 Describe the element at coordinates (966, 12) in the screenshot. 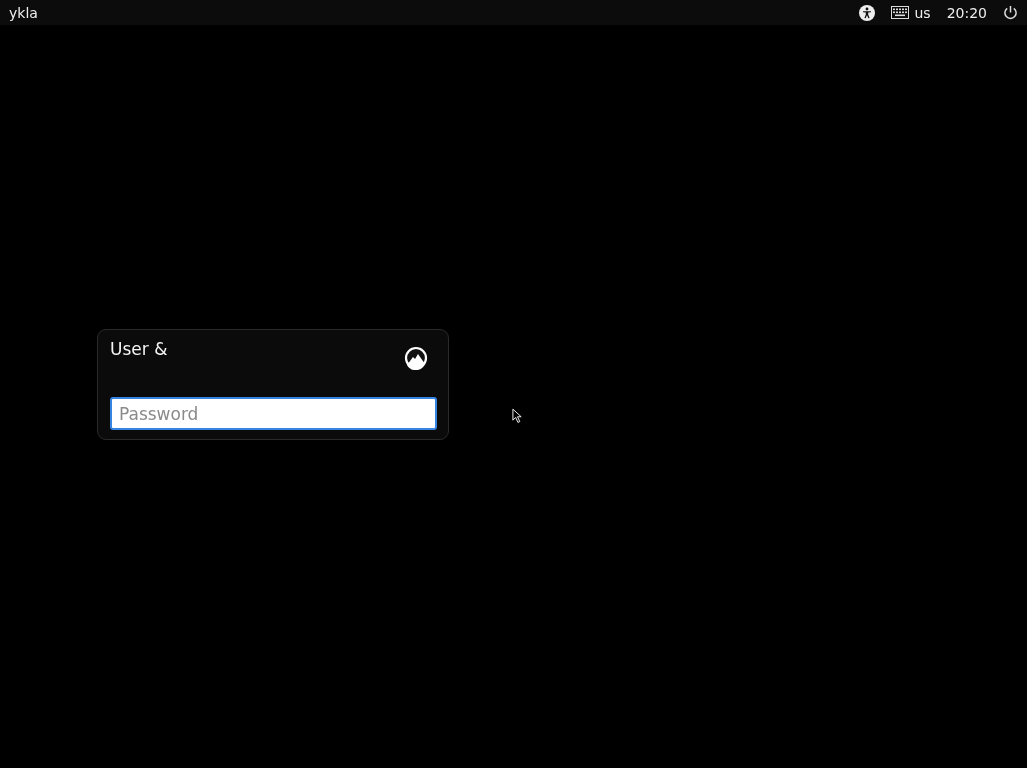

I see `clock: 20:20` at that location.